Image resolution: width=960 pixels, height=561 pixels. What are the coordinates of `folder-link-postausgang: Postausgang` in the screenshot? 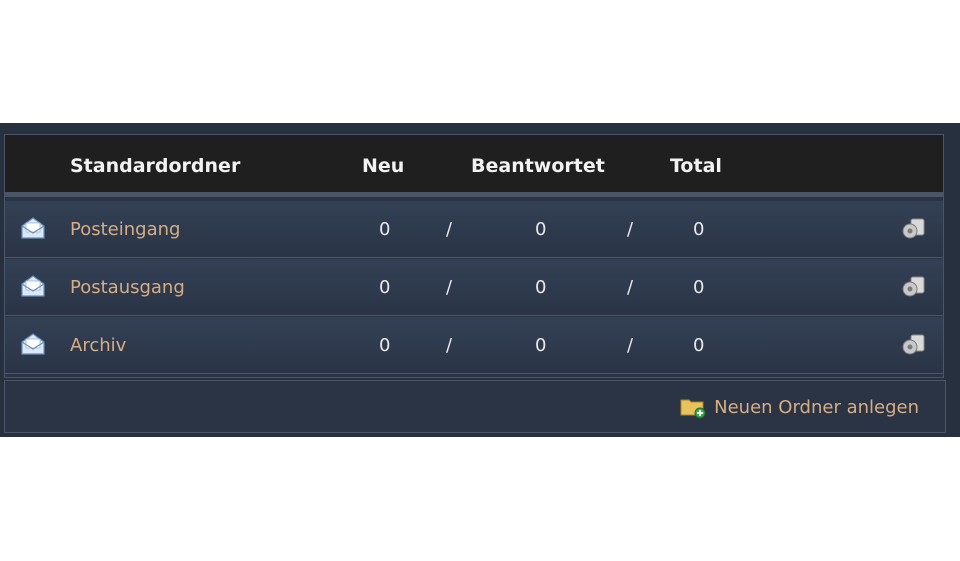 It's located at (127, 287).